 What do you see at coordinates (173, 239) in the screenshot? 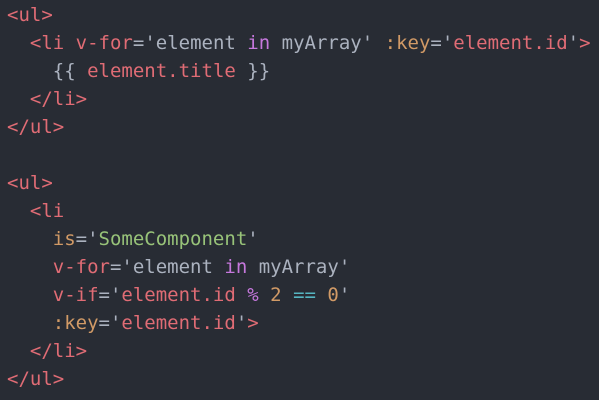
I see `code-token: SomeComponent` at bounding box center [173, 239].